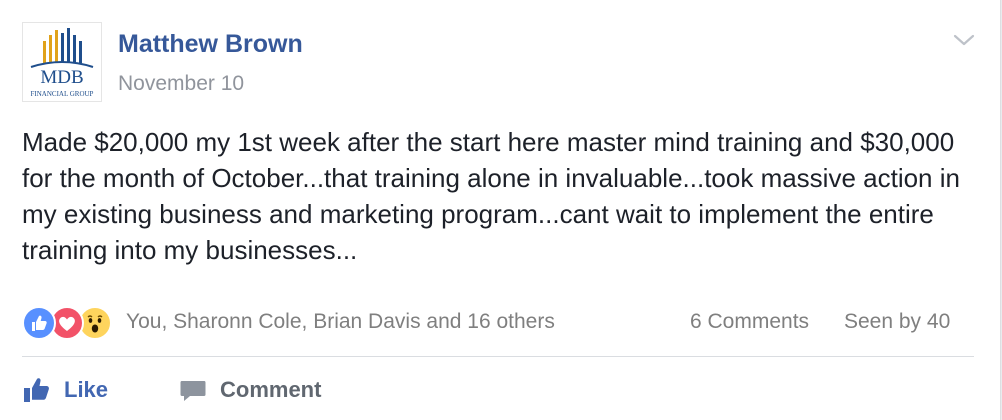  Describe the element at coordinates (181, 84) in the screenshot. I see `post-date: November 10` at that location.